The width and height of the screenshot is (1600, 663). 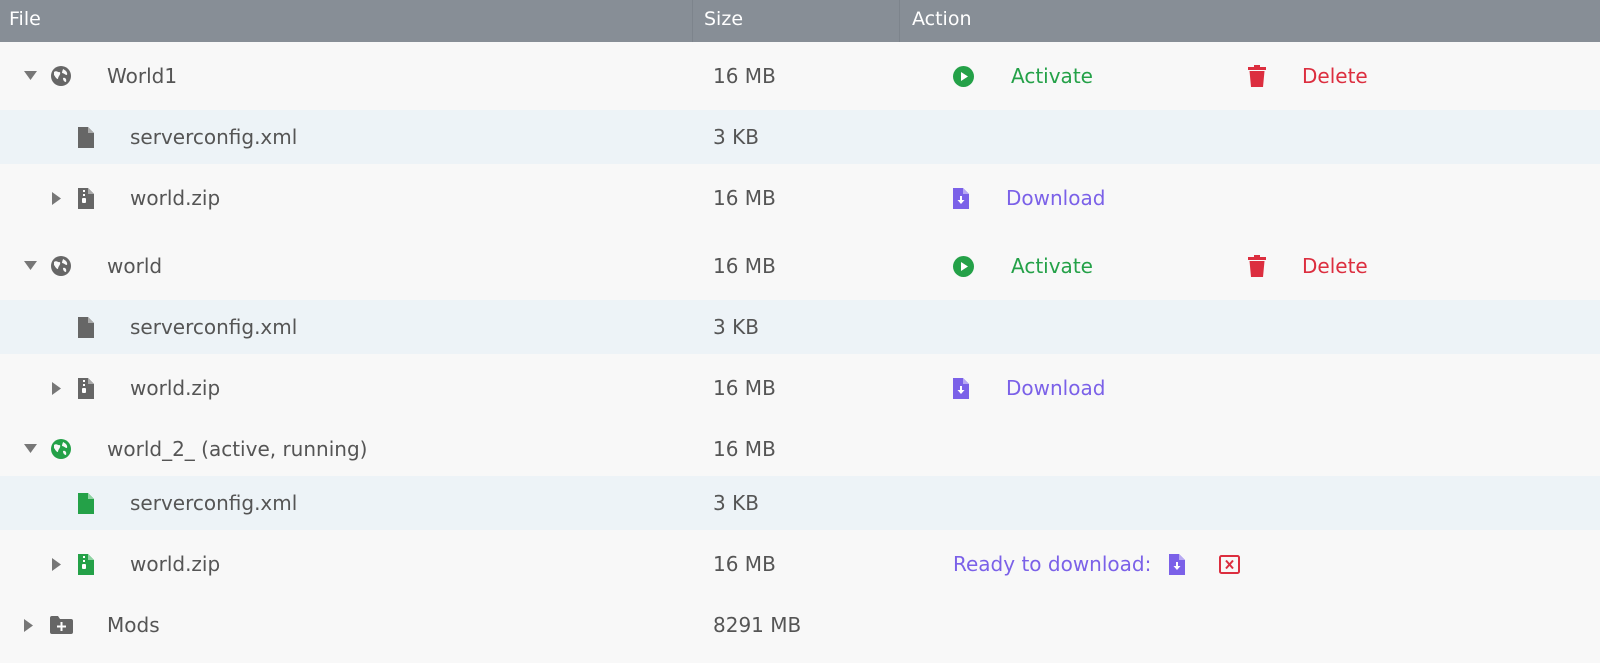 What do you see at coordinates (757, 625) in the screenshot?
I see `file-size: 8291 MB` at bounding box center [757, 625].